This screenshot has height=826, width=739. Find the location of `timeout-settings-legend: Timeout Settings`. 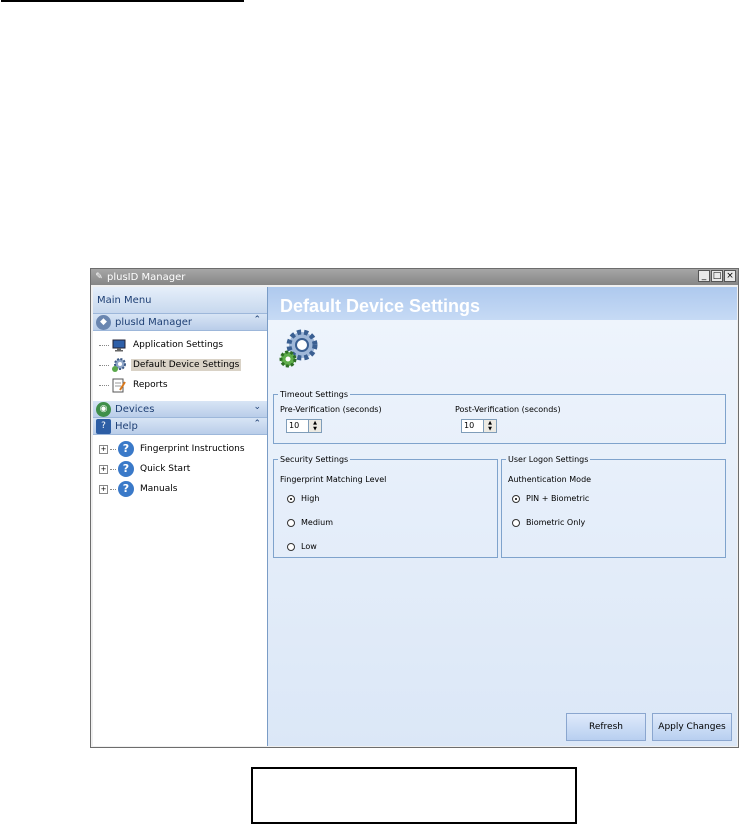

timeout-settings-legend: Timeout Settings is located at coordinates (314, 394).